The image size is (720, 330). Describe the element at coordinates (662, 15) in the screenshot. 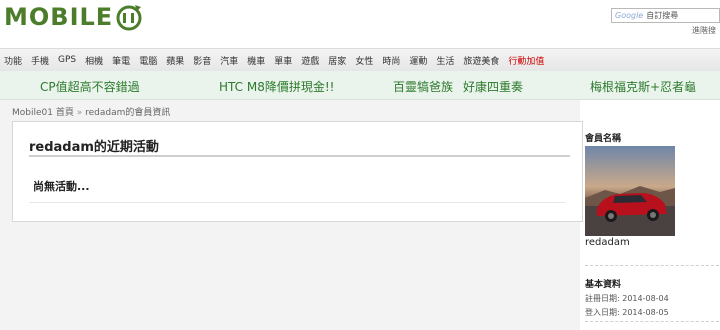

I see `search-placeholder: 自訂搜尋` at that location.